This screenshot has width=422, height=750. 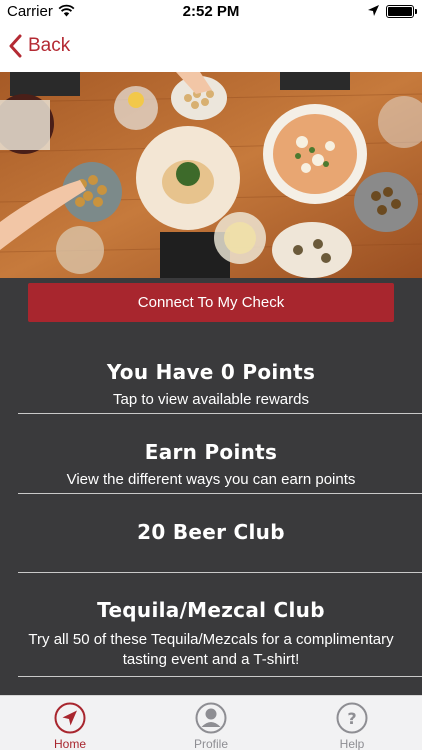 I want to click on tab-help: ? Help, so click(x=352, y=723).